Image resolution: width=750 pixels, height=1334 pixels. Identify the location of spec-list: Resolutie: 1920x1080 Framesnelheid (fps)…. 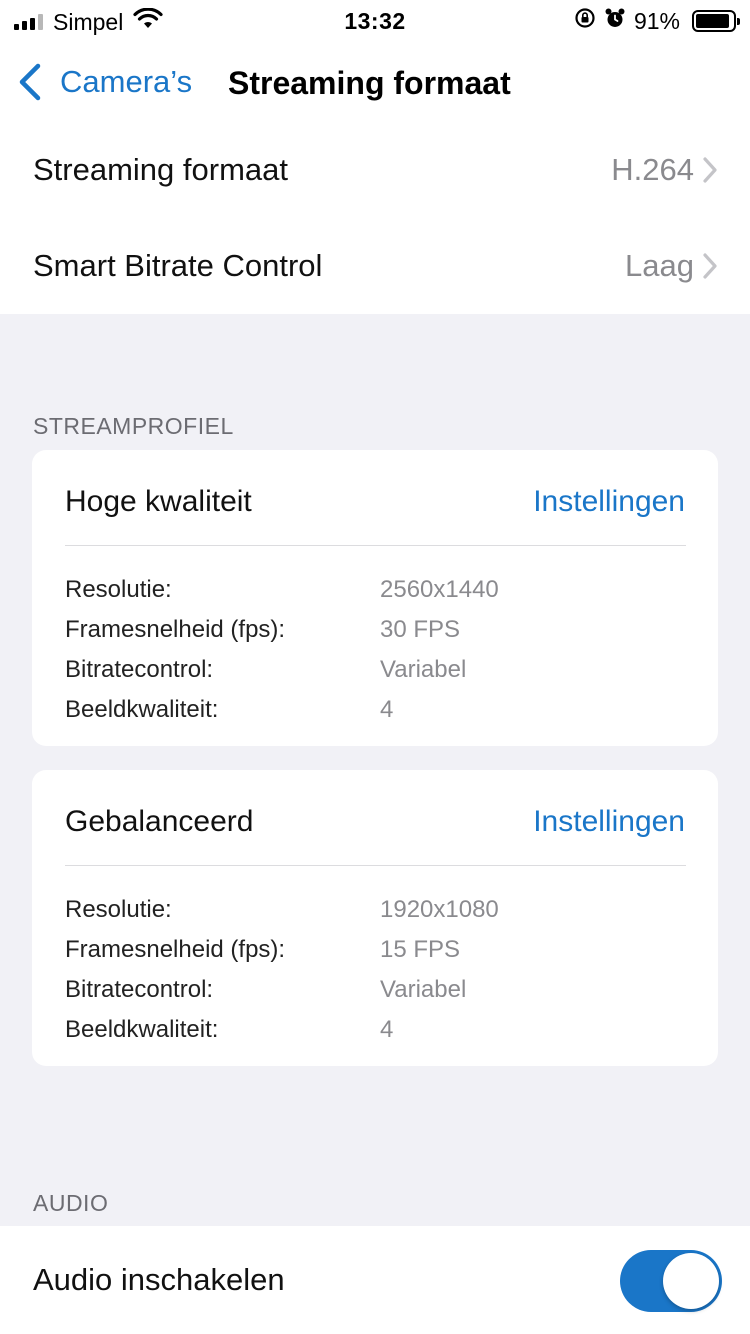
(375, 970).